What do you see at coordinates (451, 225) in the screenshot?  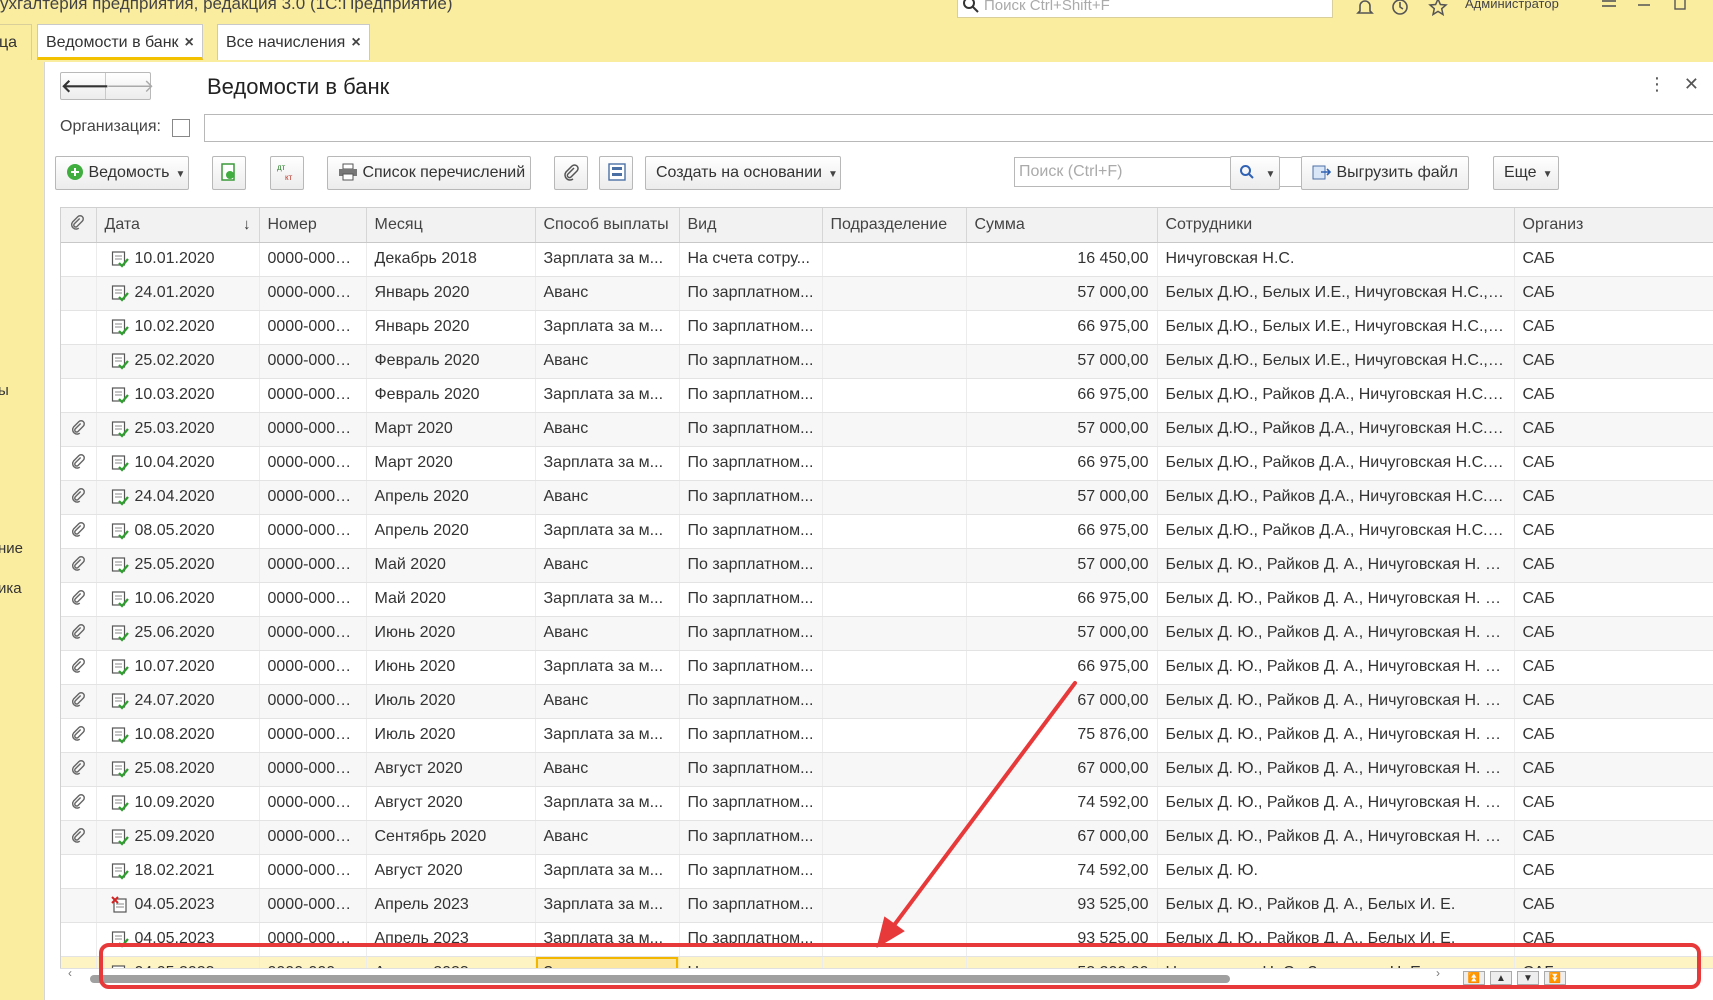 I see `column-header: Месяц` at bounding box center [451, 225].